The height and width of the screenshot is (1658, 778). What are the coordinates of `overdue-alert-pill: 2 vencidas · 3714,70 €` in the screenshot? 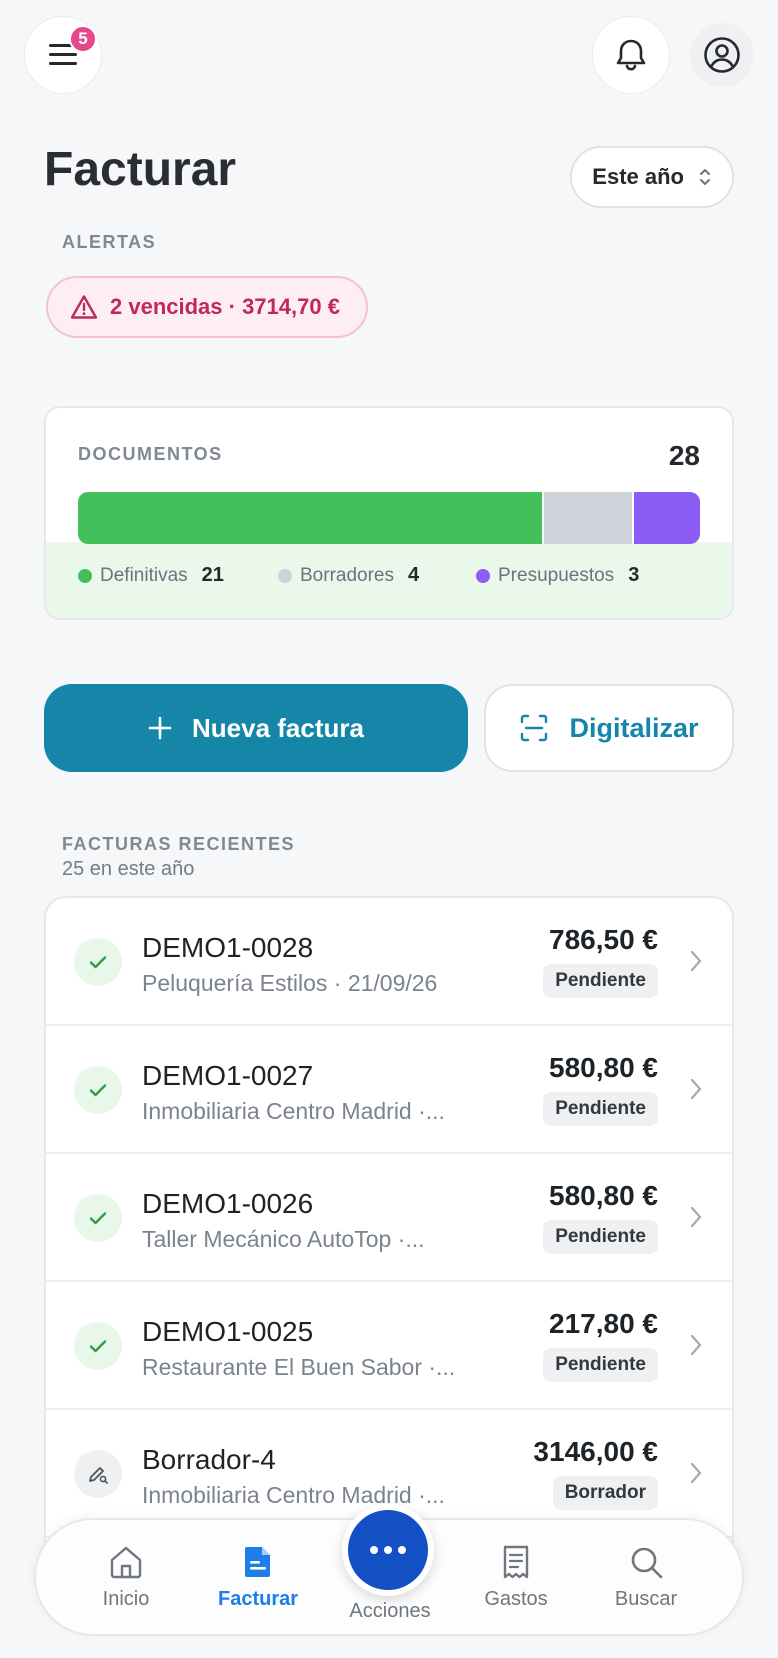 It's located at (207, 307).